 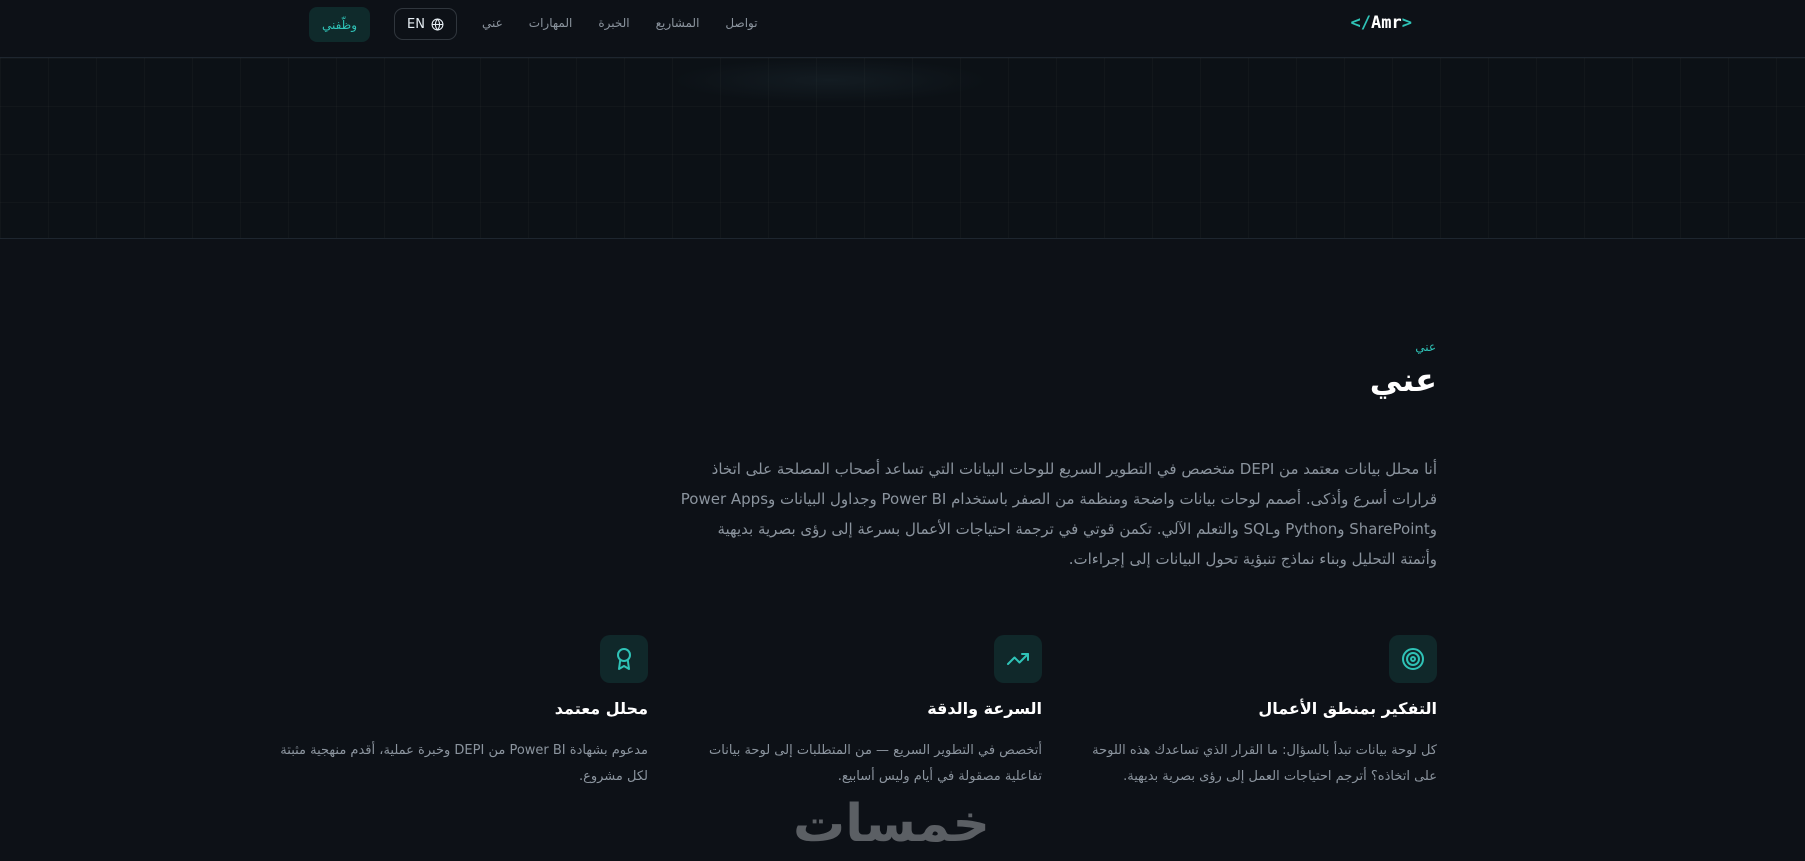 I want to click on card-title: محلل معتمد, so click(x=601, y=708).